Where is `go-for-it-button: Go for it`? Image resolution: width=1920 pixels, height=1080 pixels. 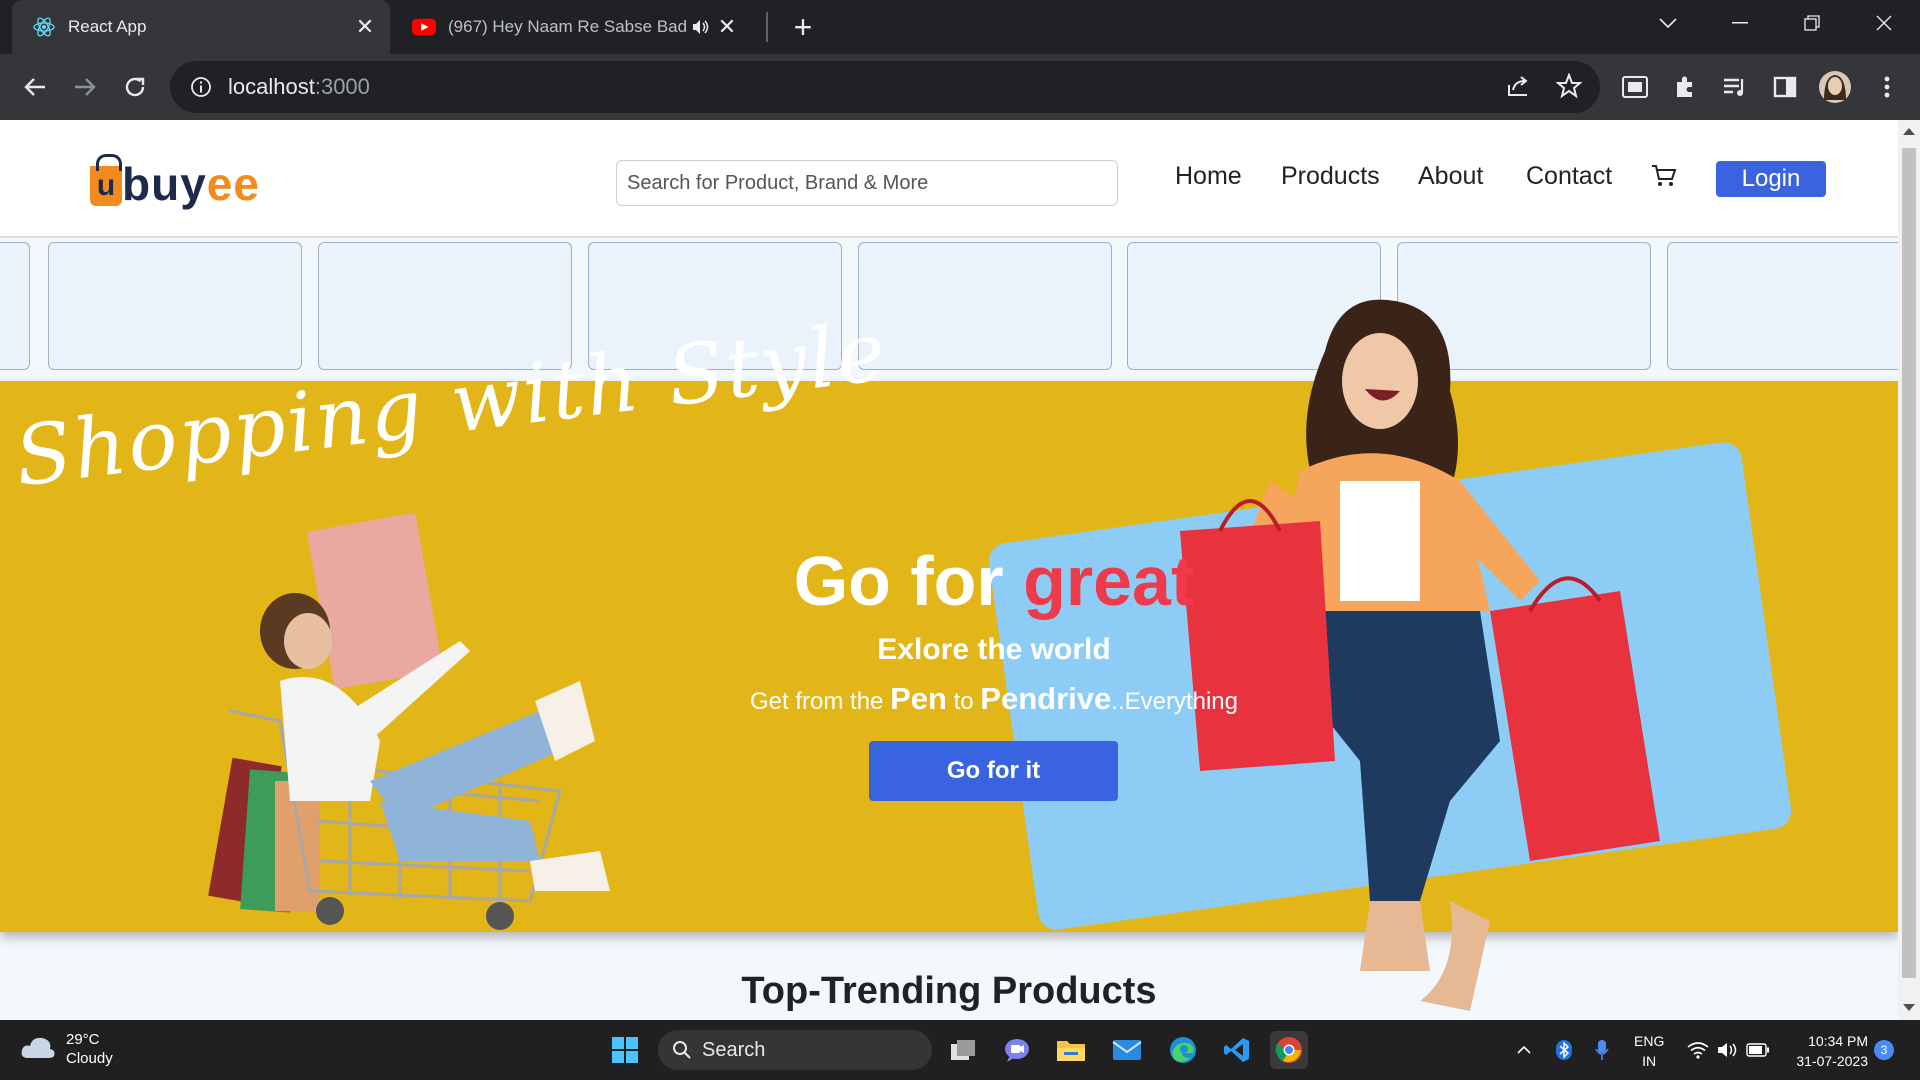 go-for-it-button: Go for it is located at coordinates (993, 771).